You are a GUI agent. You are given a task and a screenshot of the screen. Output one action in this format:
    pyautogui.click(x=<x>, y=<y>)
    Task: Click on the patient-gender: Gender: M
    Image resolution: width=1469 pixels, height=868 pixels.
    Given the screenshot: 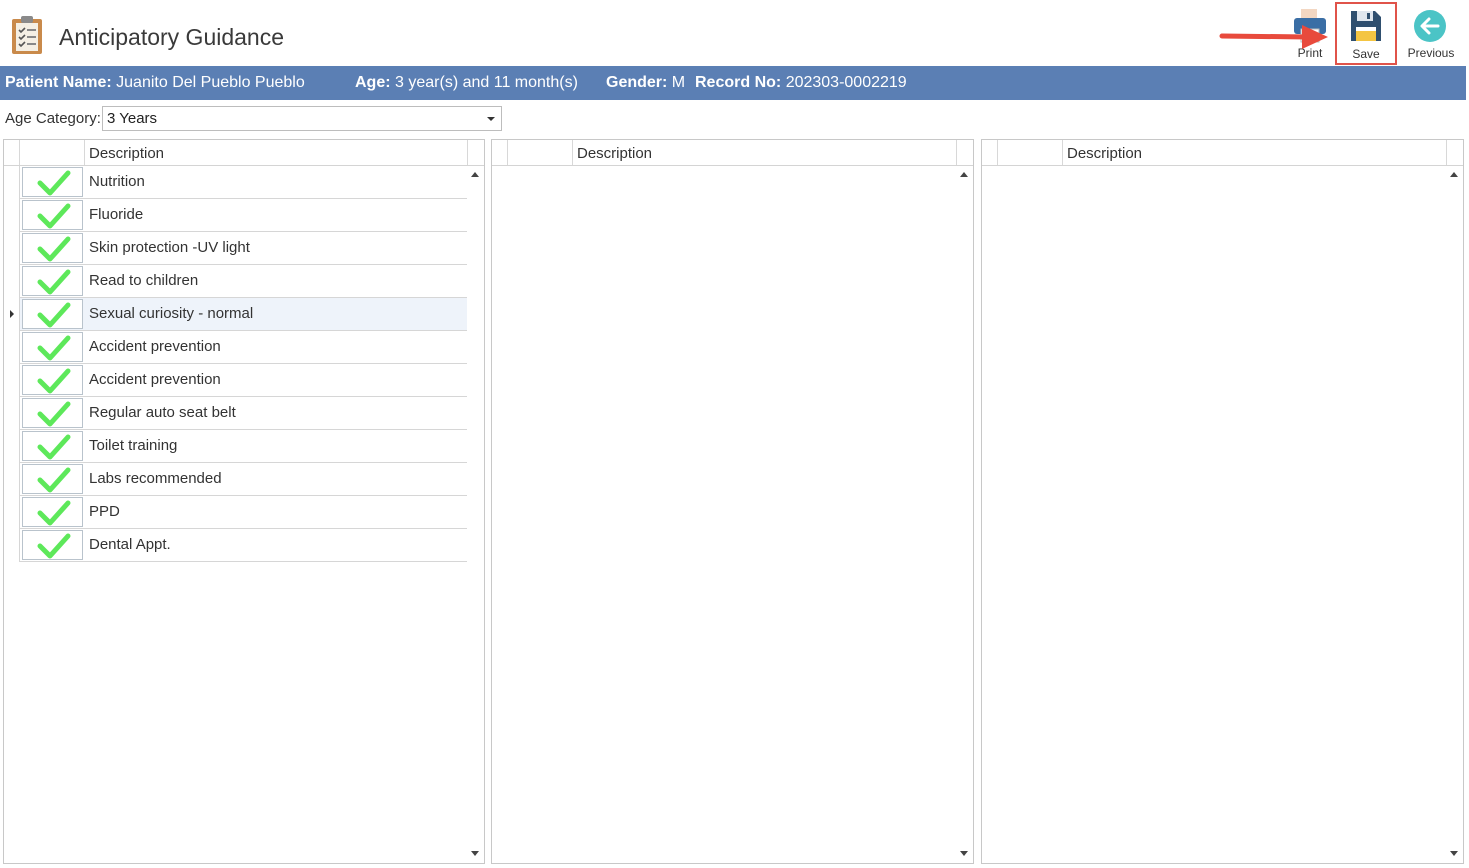 What is the action you would take?
    pyautogui.click(x=645, y=83)
    